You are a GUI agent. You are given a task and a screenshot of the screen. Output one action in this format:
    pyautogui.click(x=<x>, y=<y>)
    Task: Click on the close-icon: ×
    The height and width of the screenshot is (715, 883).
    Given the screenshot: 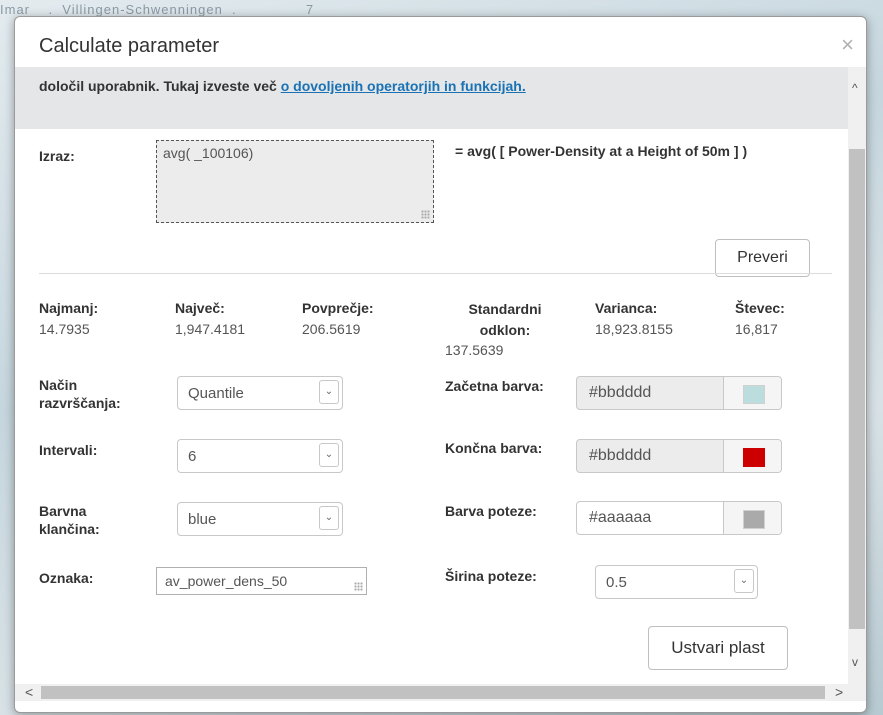 What is the action you would take?
    pyautogui.click(x=847, y=45)
    